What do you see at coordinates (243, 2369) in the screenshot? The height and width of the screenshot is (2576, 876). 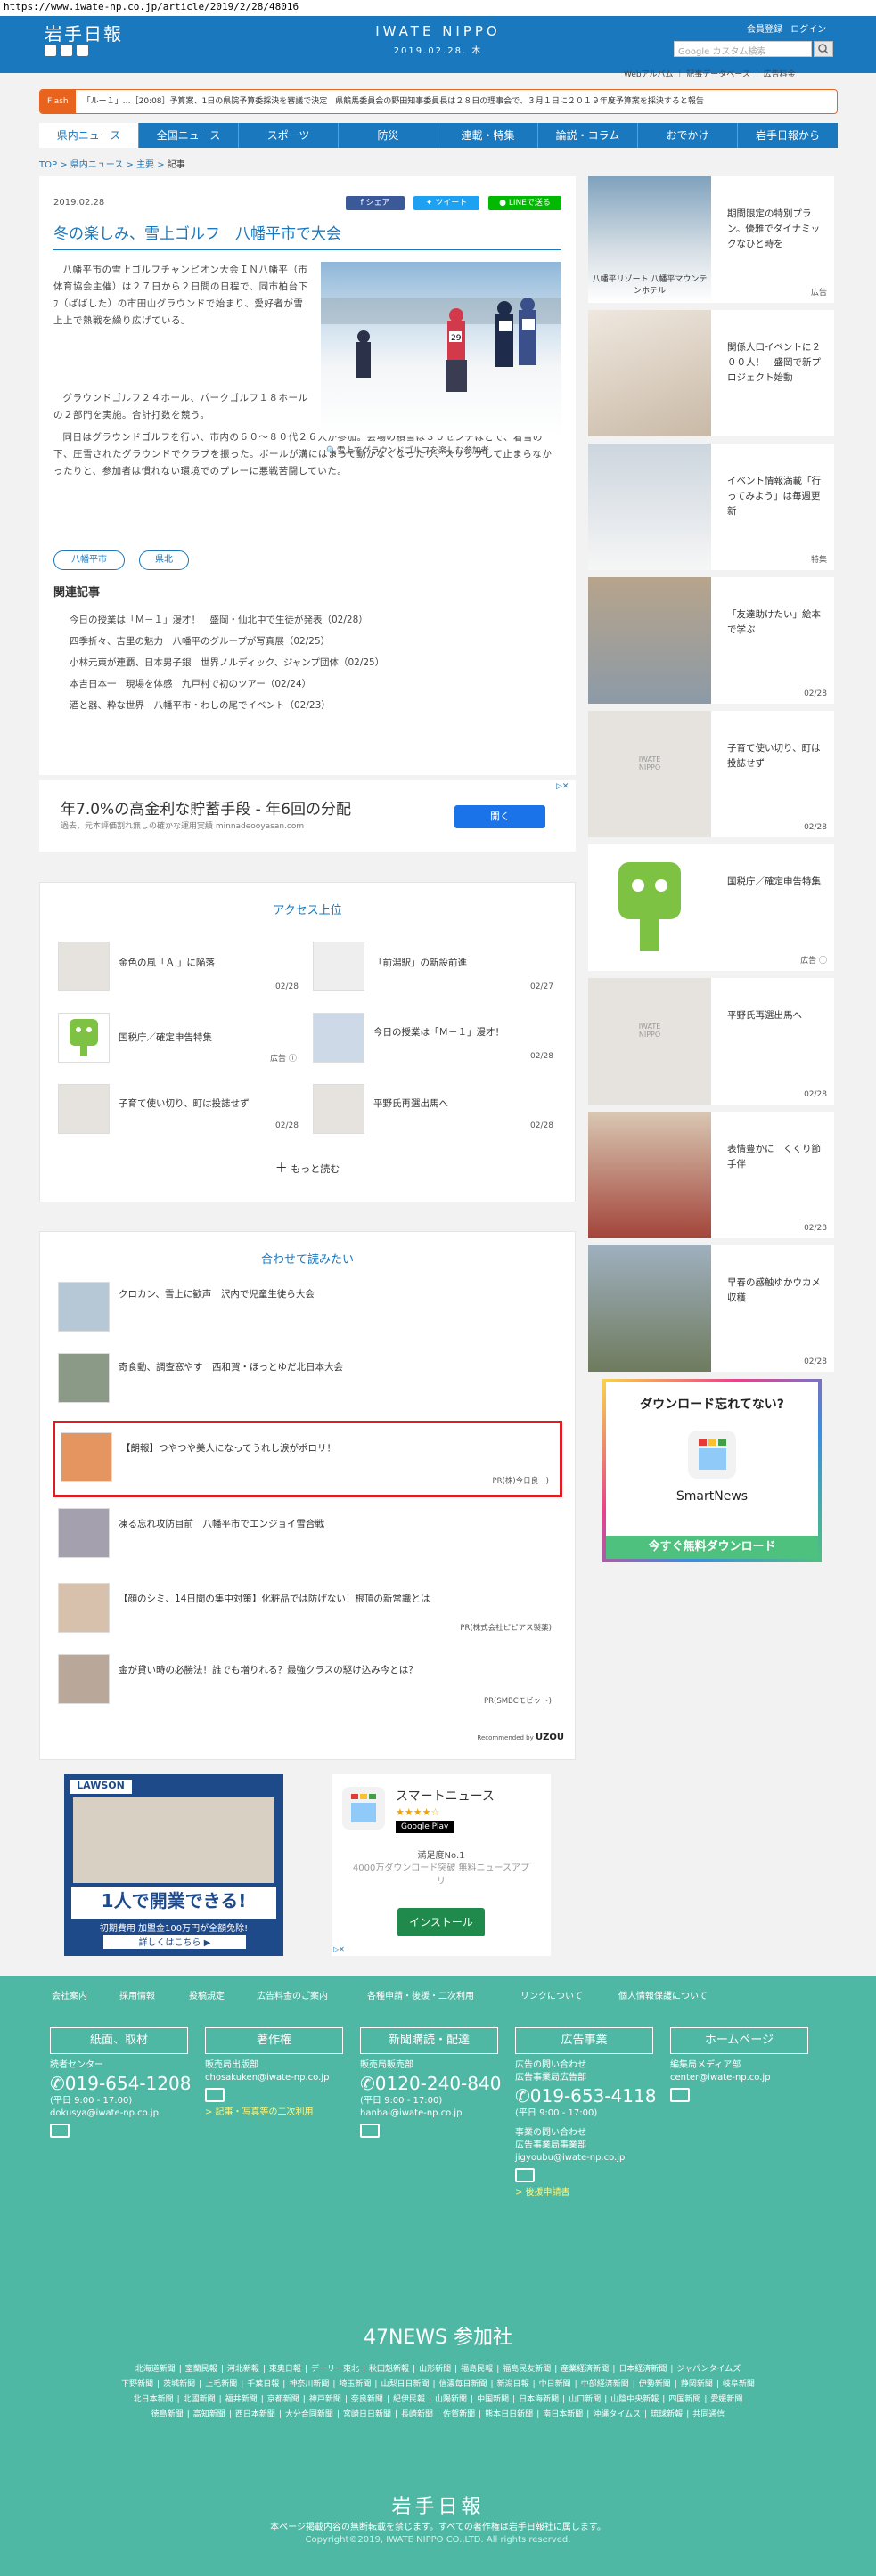 I see `paper-link: 河北新報` at bounding box center [243, 2369].